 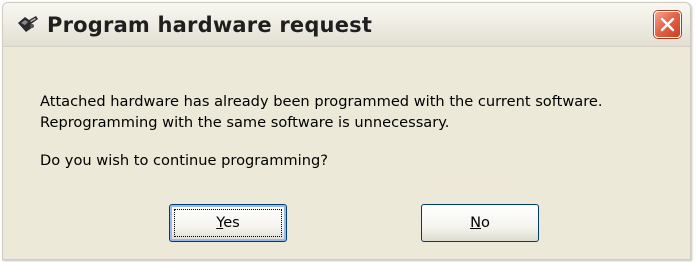 I want to click on wrench-flag-icon, so click(x=28, y=24).